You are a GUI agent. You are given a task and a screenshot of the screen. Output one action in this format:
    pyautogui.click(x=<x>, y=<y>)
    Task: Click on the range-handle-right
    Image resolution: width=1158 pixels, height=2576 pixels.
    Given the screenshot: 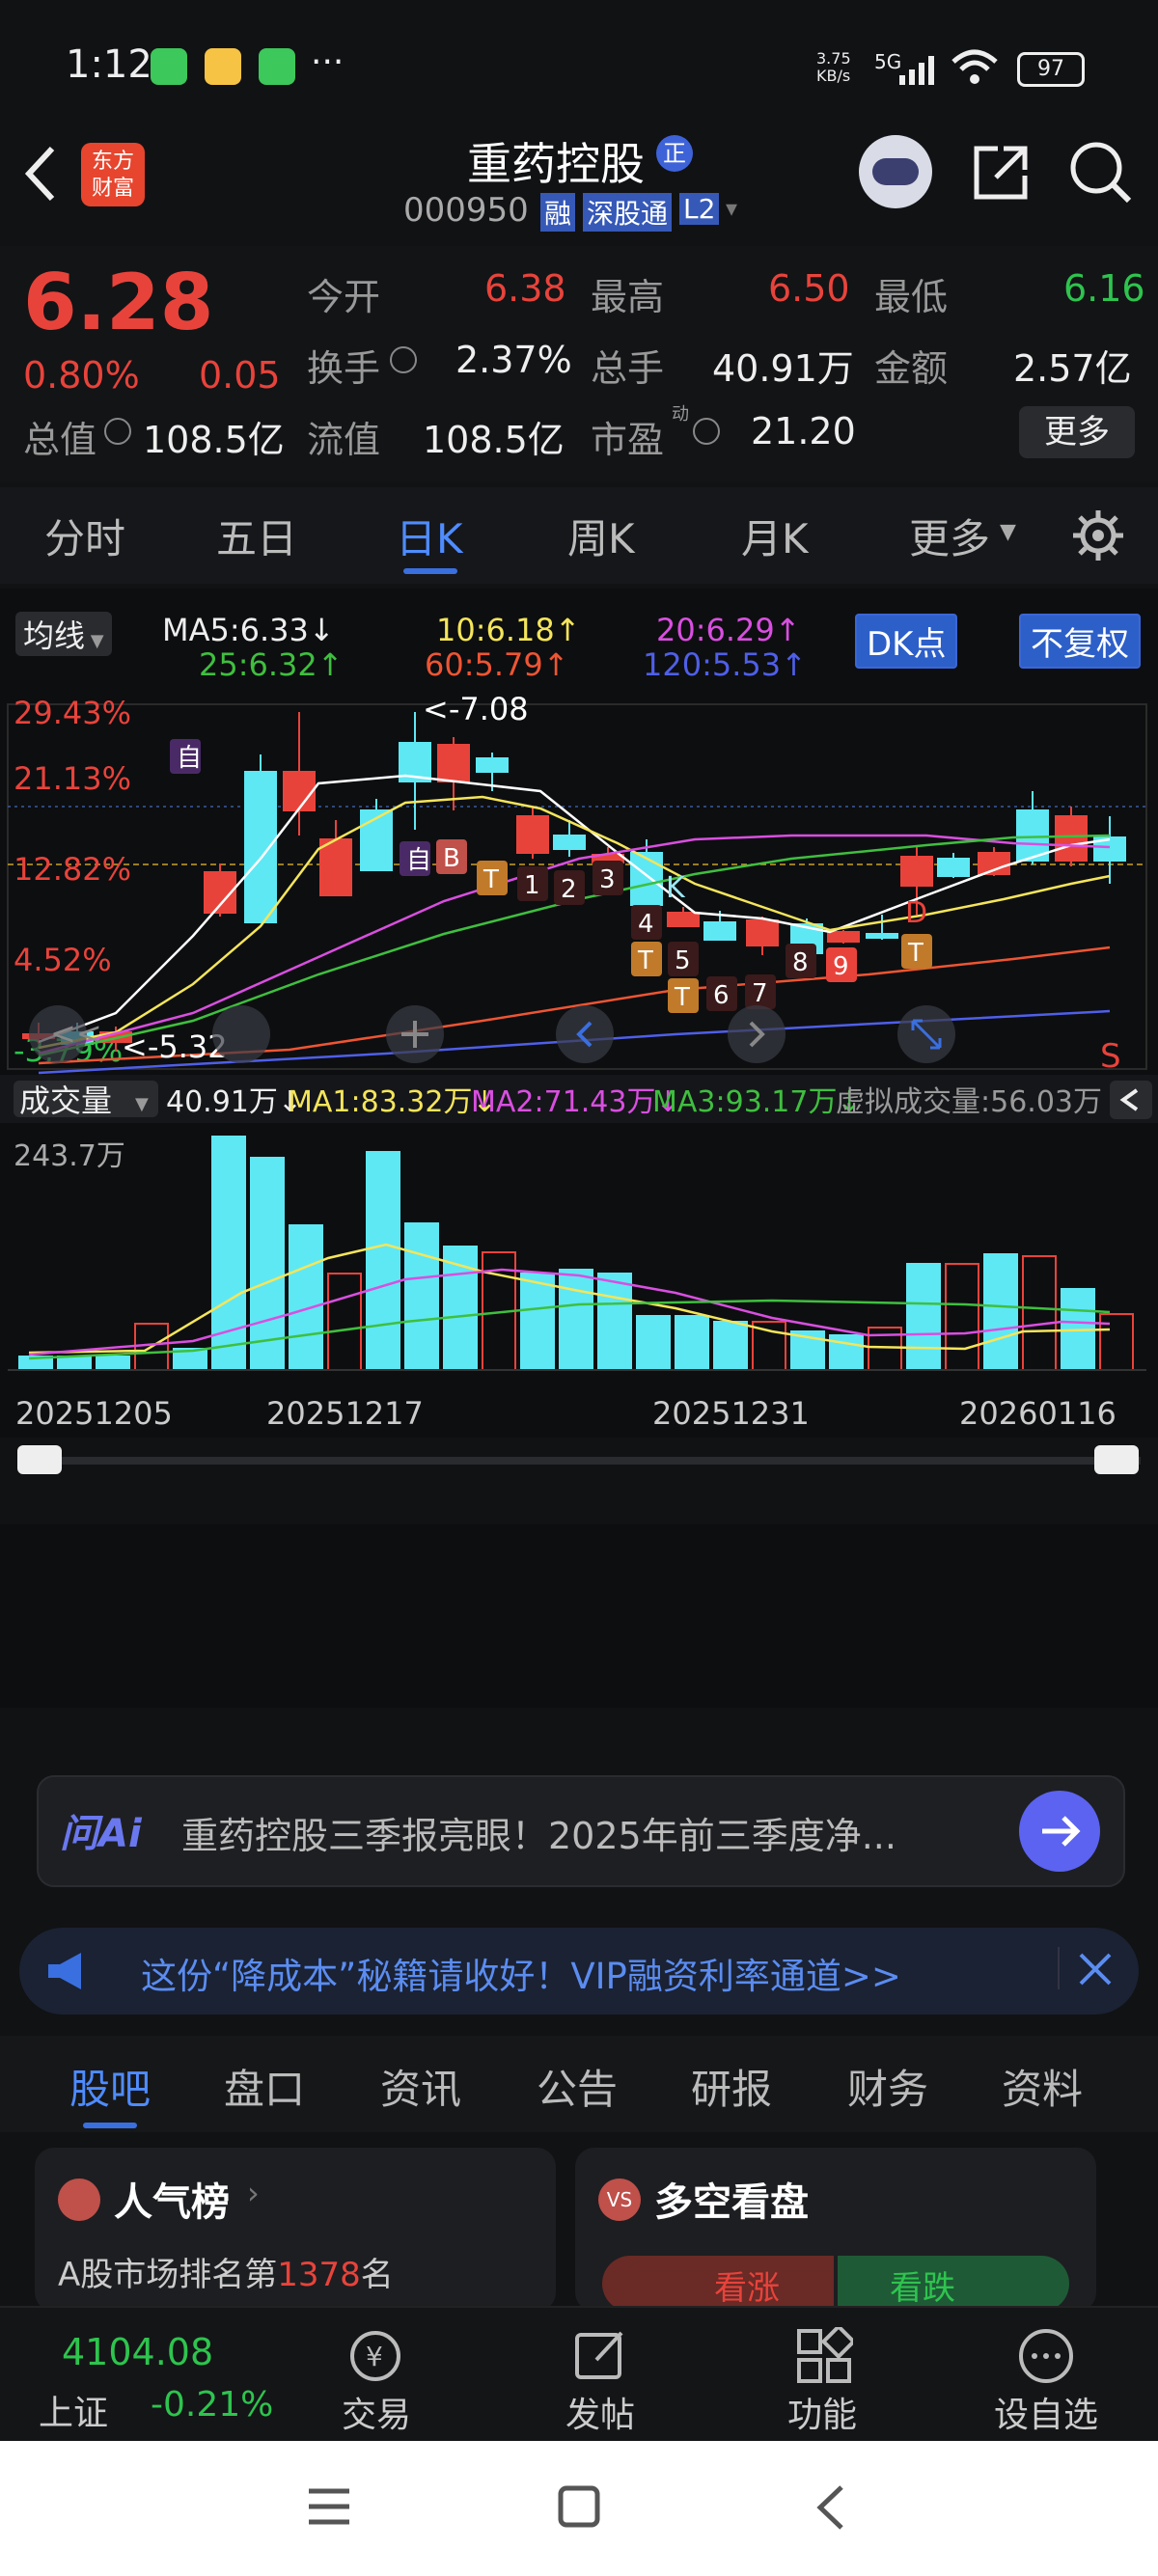 What is the action you would take?
    pyautogui.click(x=1116, y=1460)
    